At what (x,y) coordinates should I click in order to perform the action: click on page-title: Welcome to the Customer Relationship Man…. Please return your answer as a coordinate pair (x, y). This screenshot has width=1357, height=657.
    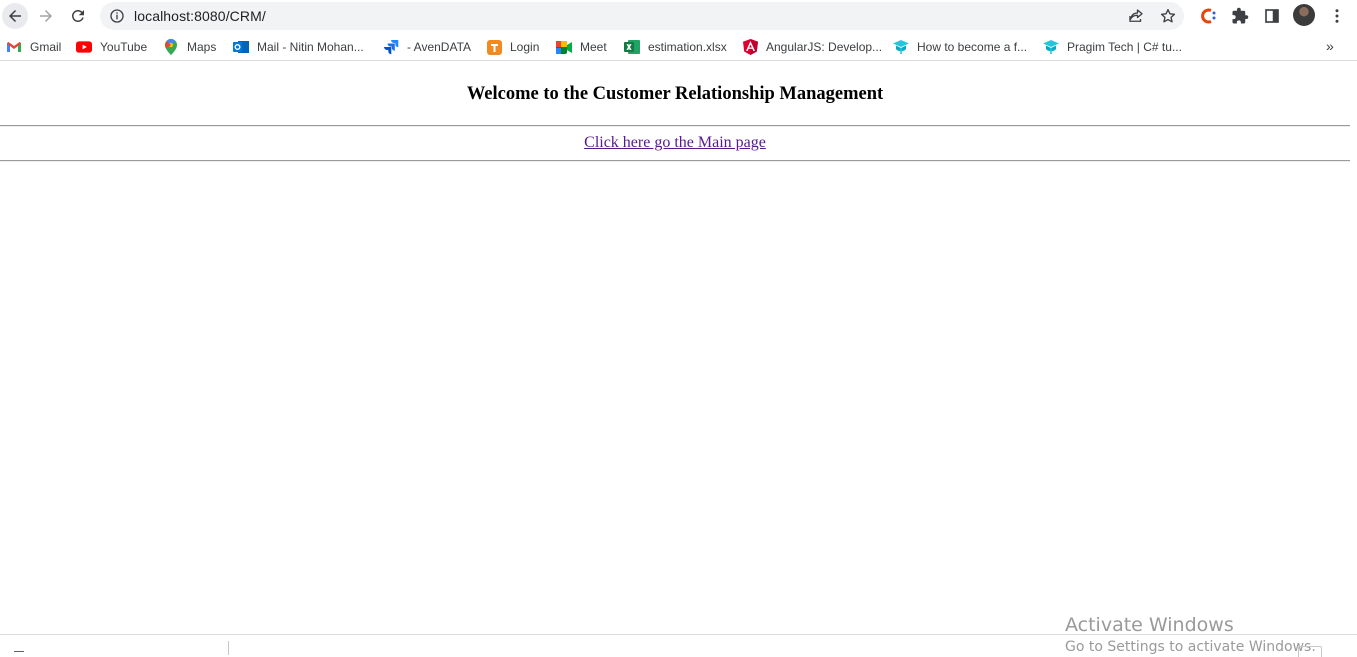
    Looking at the image, I should click on (675, 94).